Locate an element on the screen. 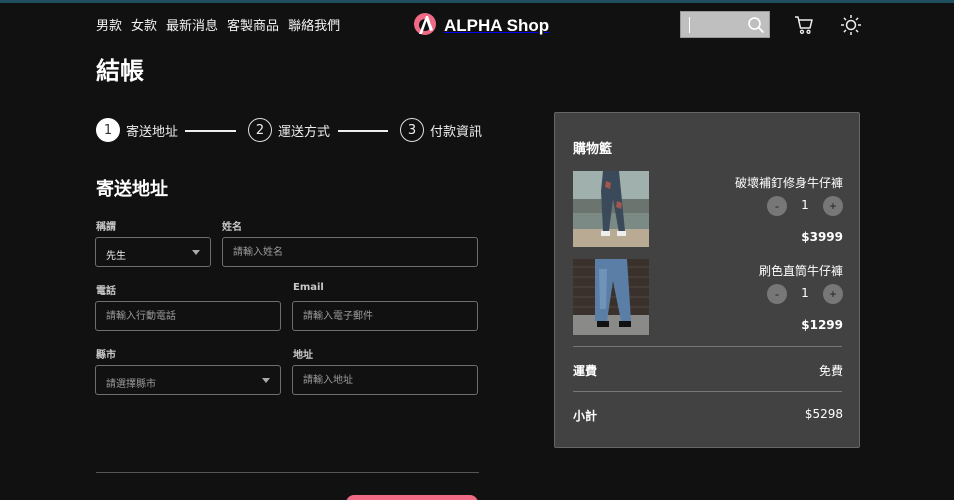 The width and height of the screenshot is (954, 500). phone-field-wrapper is located at coordinates (188, 316).